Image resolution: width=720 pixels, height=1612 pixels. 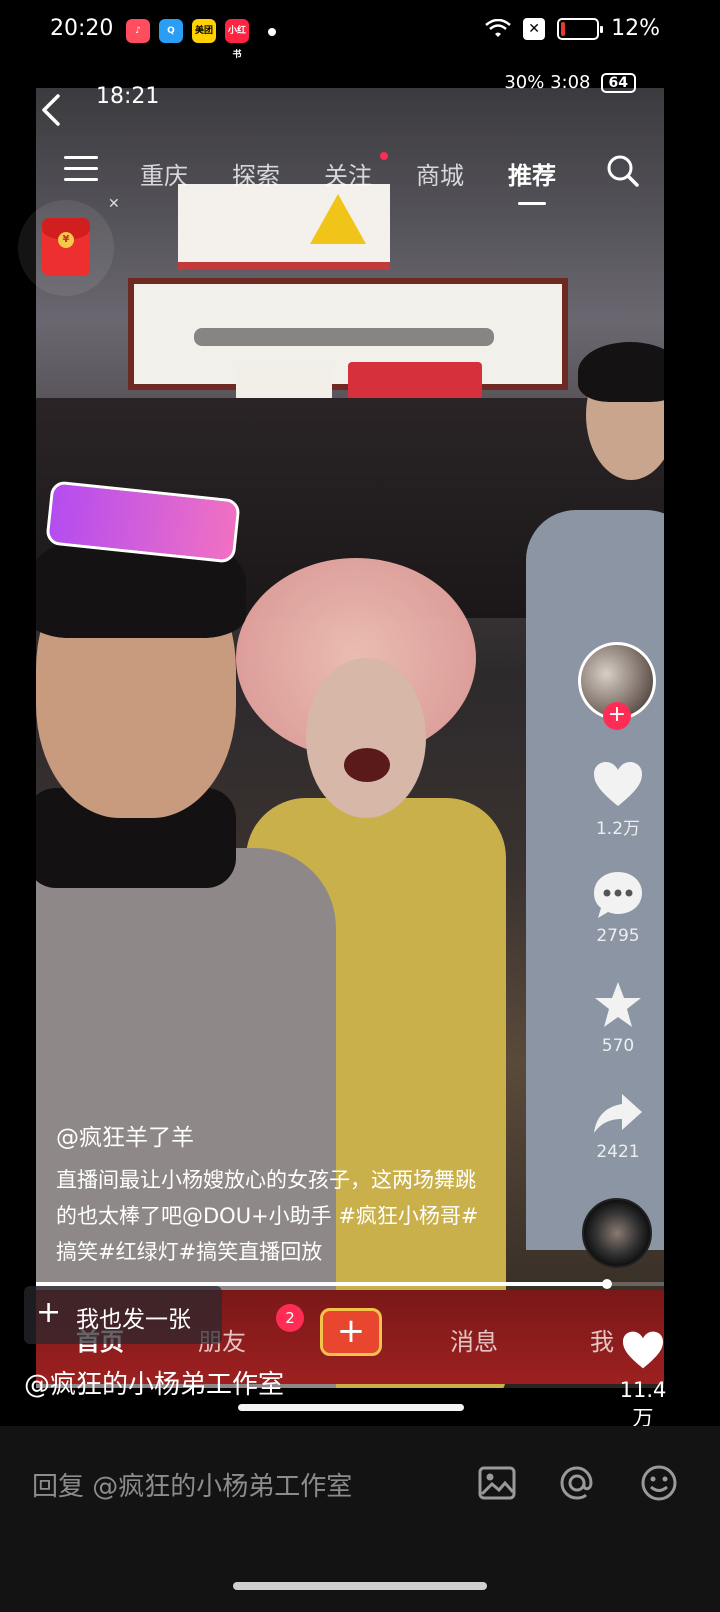 What do you see at coordinates (171, 31) in the screenshot?
I see `search-app-icon: Q` at bounding box center [171, 31].